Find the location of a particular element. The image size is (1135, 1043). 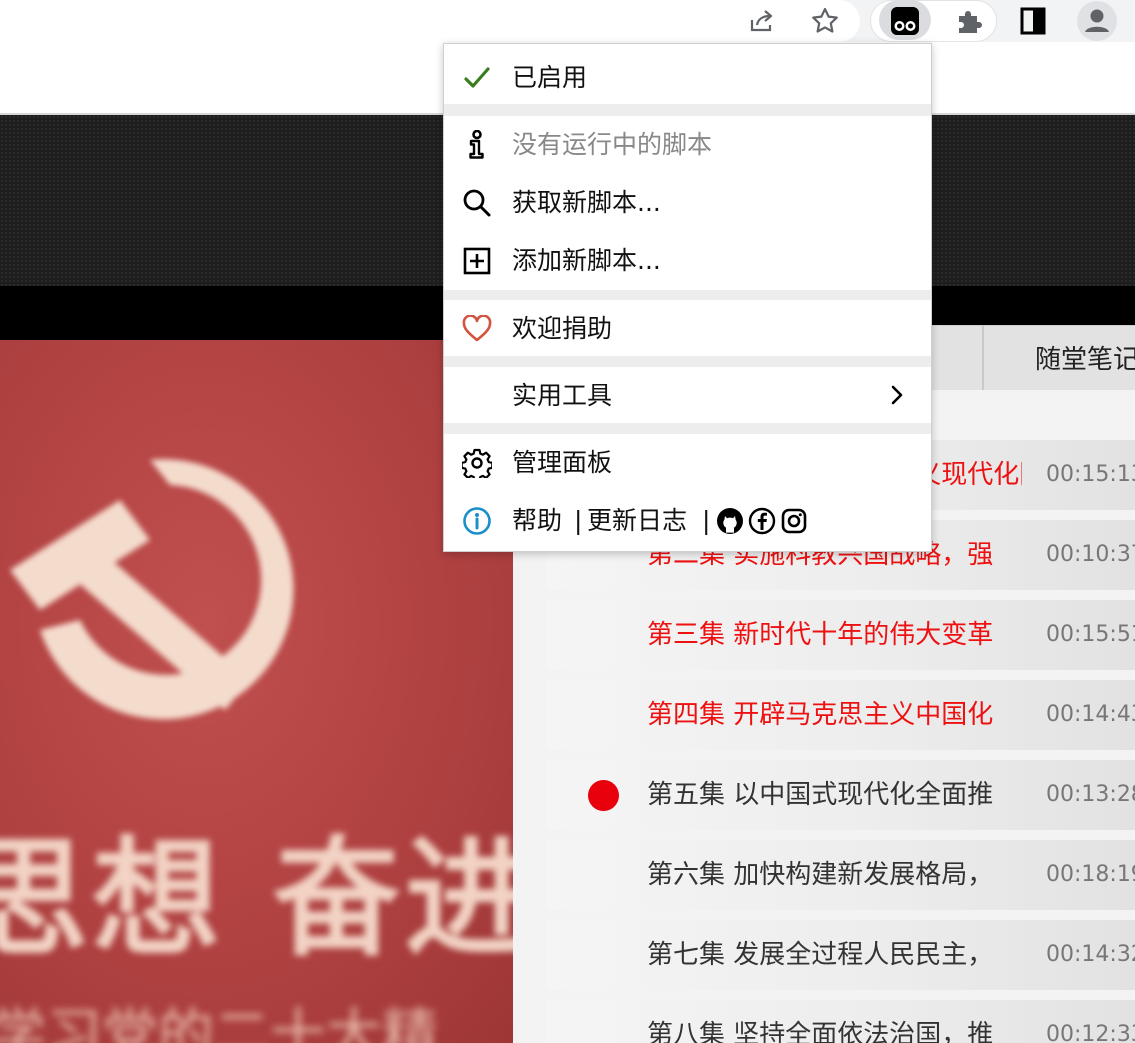

episode-duration: 00:15:13 is located at coordinates (1090, 474).